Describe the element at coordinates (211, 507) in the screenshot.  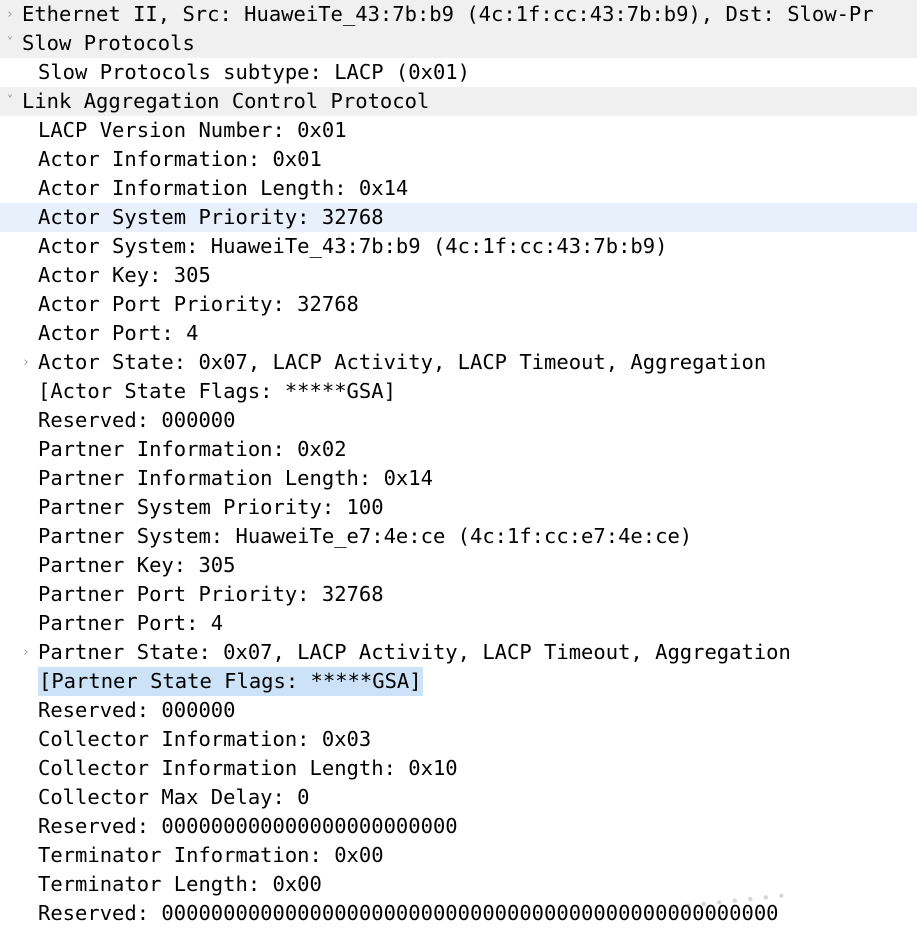
I see `row-label: Partner System Priority: 100` at that location.